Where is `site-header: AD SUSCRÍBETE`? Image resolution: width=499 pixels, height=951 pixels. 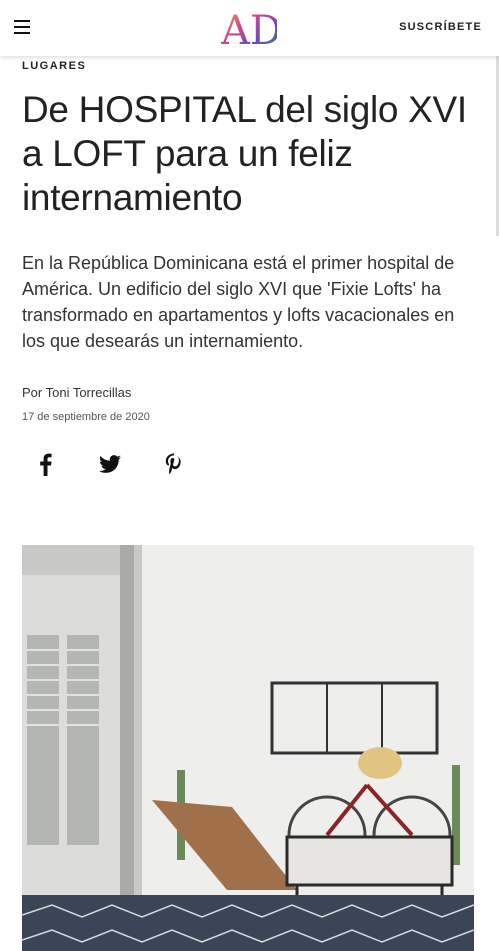
site-header: AD SUSCRÍBETE is located at coordinates (249, 28).